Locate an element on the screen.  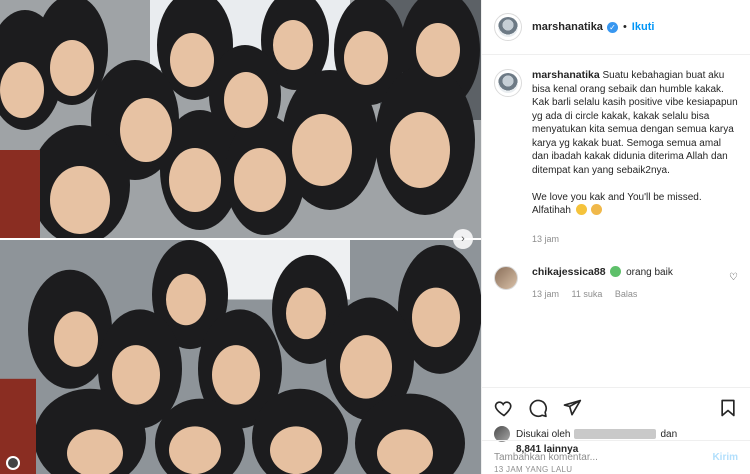
commenter-username: chikajessica88 is located at coordinates (569, 272).